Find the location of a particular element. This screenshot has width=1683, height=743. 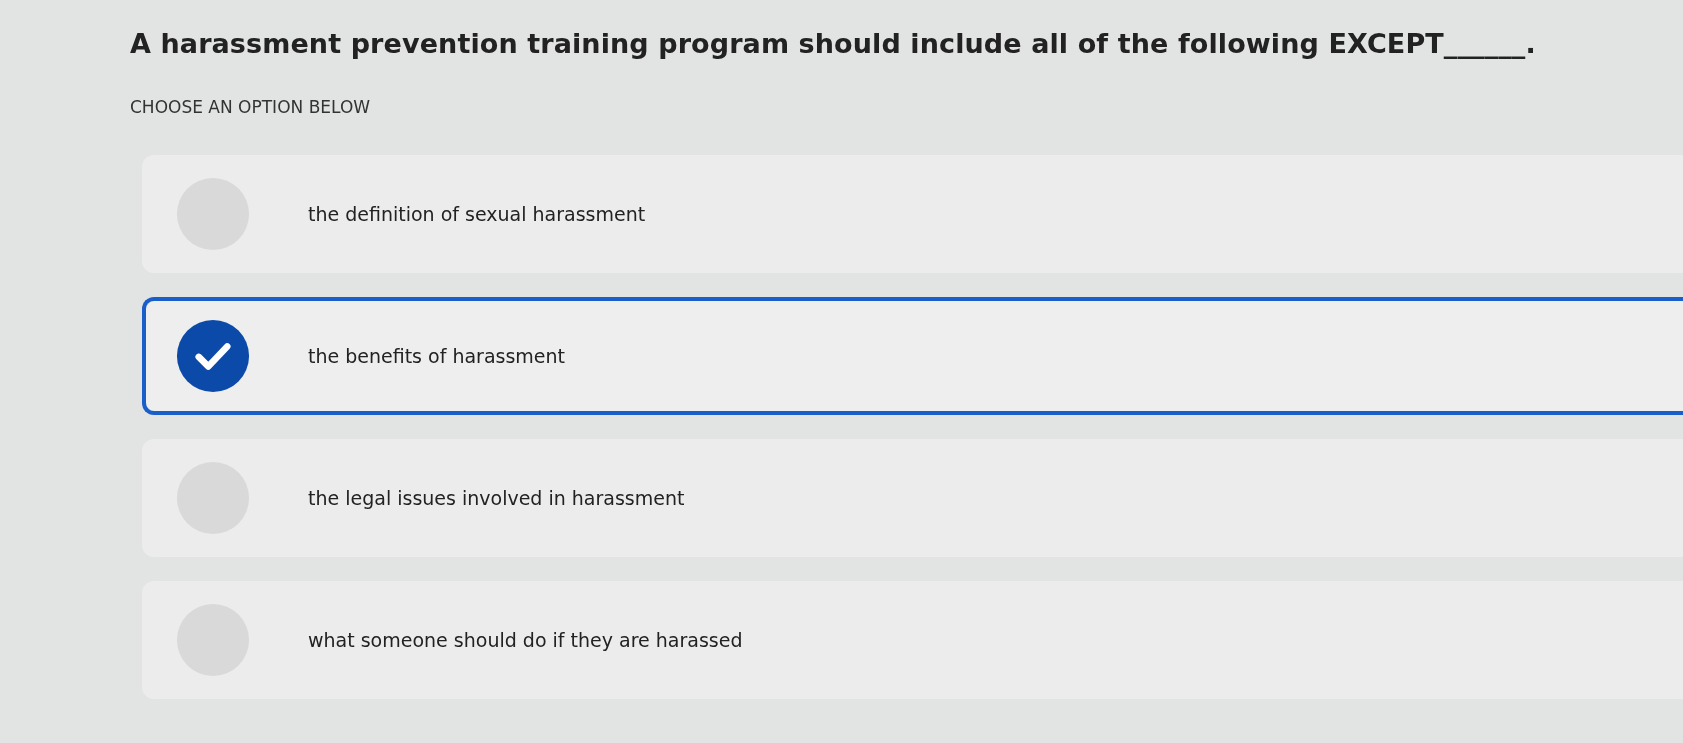

option-card: what someone should do if they are harassed is located at coordinates (912, 640).